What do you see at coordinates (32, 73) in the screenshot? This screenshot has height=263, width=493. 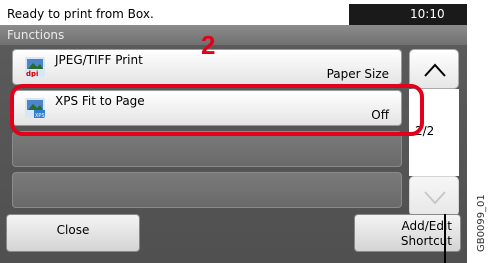 I see `svg-text: dpi` at bounding box center [32, 73].